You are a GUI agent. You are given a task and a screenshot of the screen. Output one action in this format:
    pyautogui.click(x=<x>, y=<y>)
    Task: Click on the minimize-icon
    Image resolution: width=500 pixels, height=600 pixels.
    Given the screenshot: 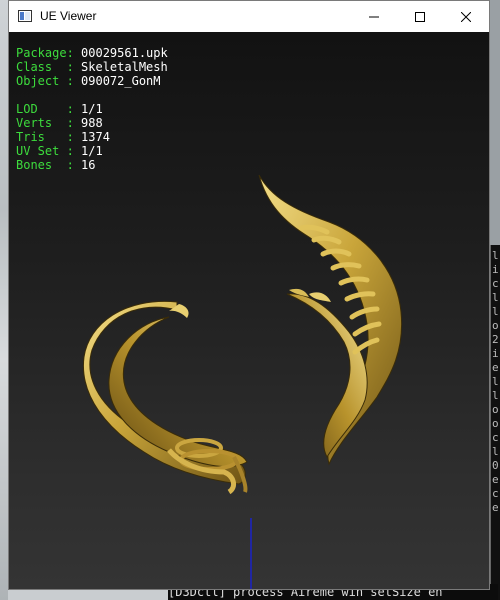 What is the action you would take?
    pyautogui.click(x=374, y=16)
    